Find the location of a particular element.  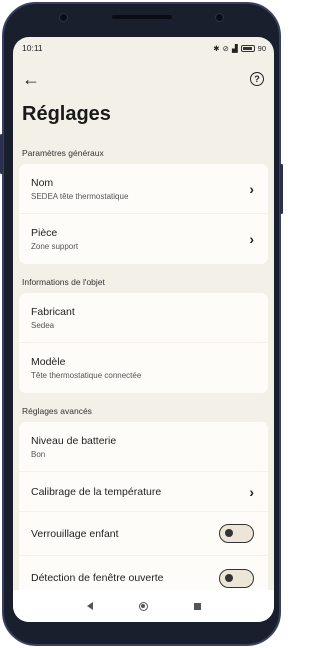

row-subtitle: Sedea is located at coordinates (43, 325).